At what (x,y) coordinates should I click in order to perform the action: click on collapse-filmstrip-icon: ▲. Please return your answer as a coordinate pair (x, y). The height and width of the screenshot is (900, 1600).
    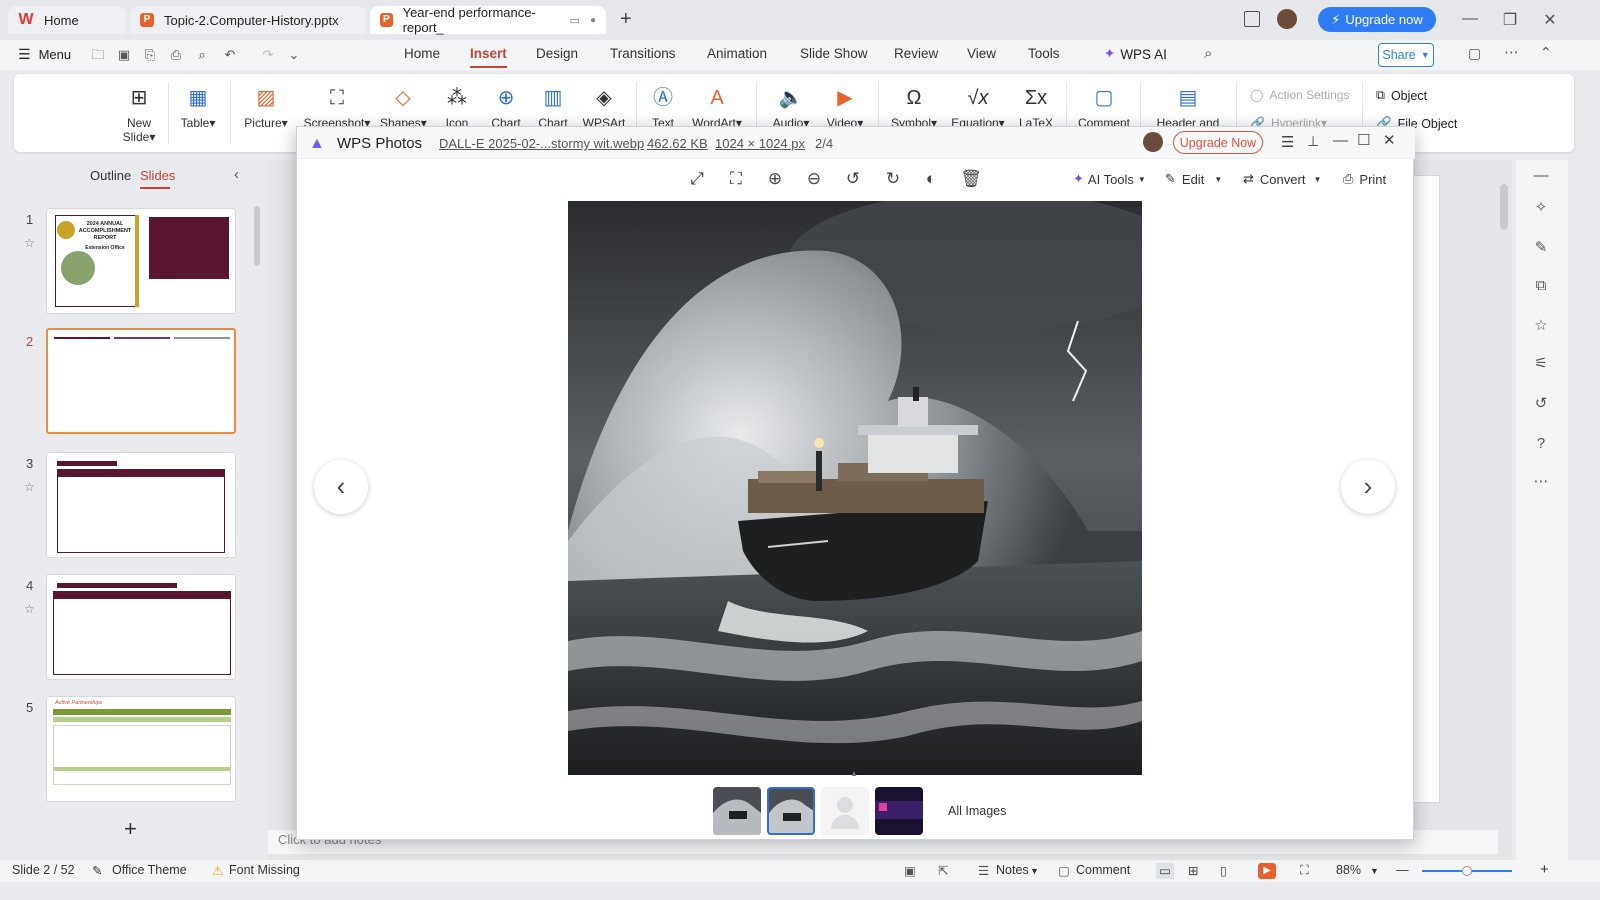
    Looking at the image, I should click on (854, 773).